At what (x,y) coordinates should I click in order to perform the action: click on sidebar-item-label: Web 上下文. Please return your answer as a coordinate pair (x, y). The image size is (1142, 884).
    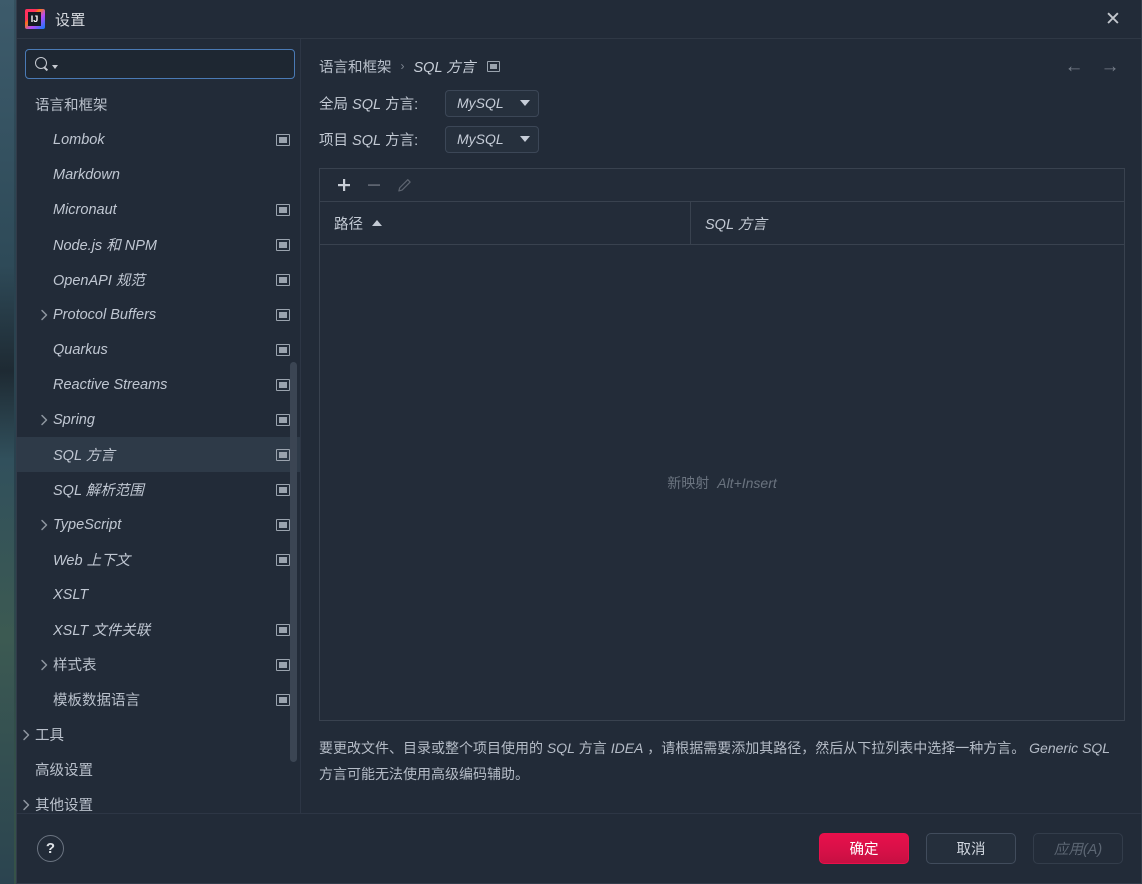
    Looking at the image, I should click on (92, 561).